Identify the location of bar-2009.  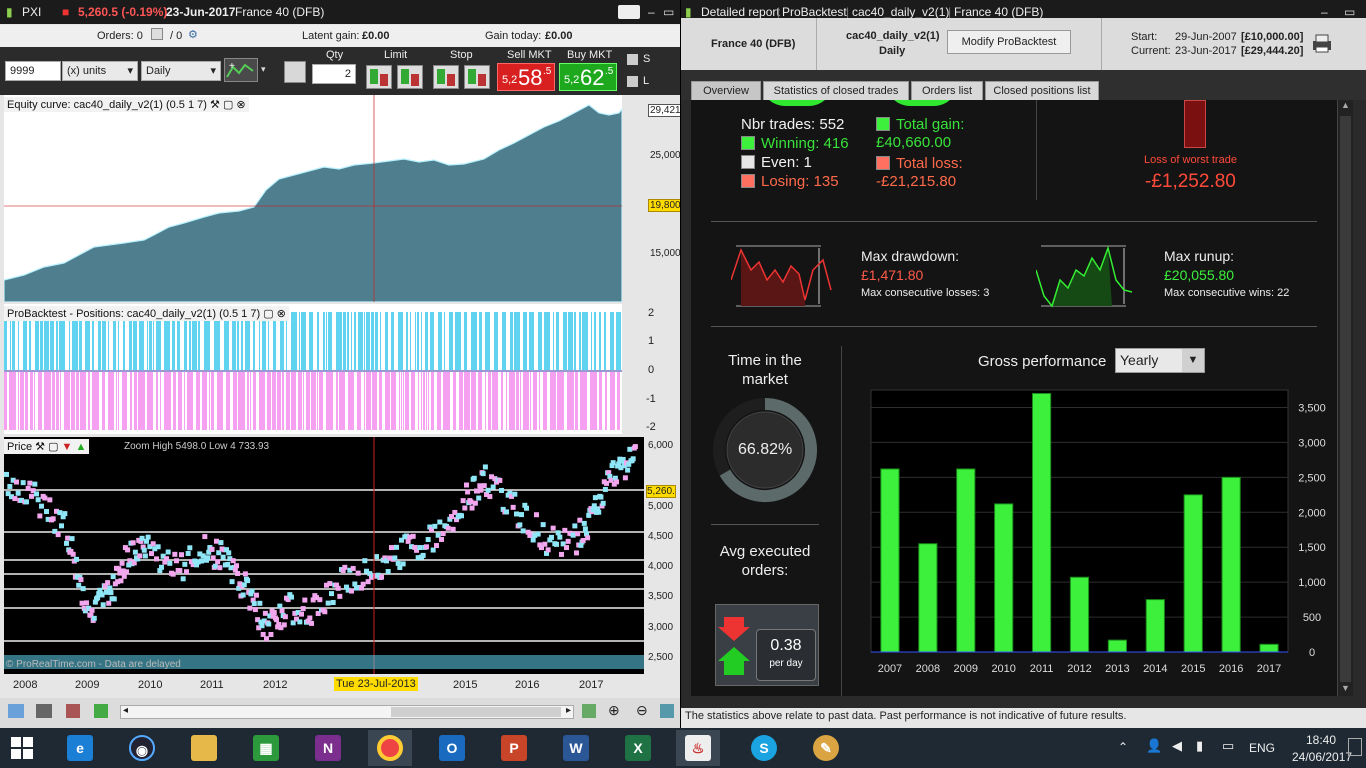
(966, 560).